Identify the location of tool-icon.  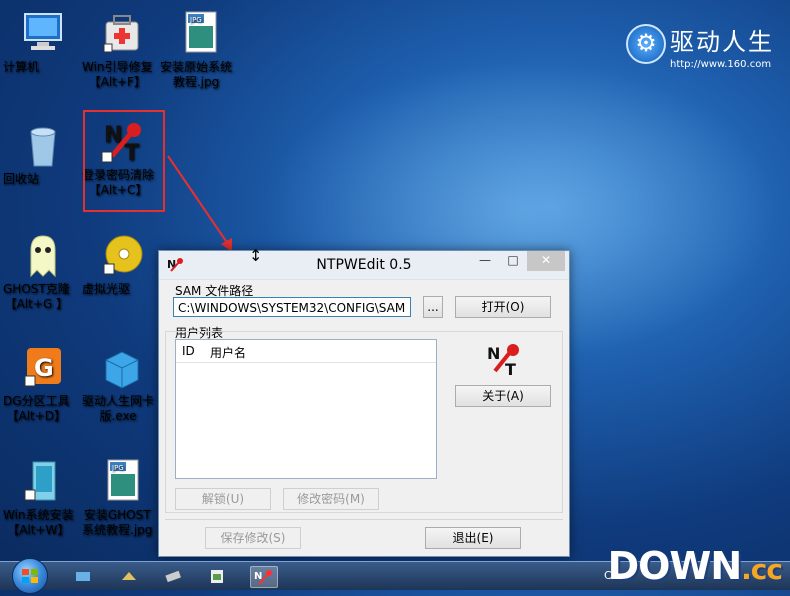
(129, 576).